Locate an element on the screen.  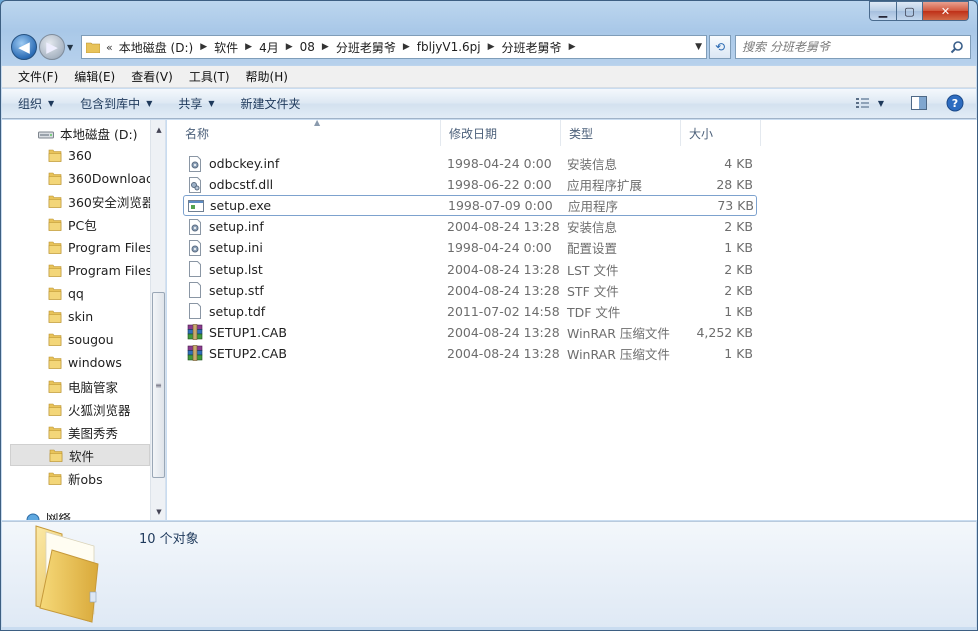
address-history-dropdown-icon: ▼ is located at coordinates (698, 47).